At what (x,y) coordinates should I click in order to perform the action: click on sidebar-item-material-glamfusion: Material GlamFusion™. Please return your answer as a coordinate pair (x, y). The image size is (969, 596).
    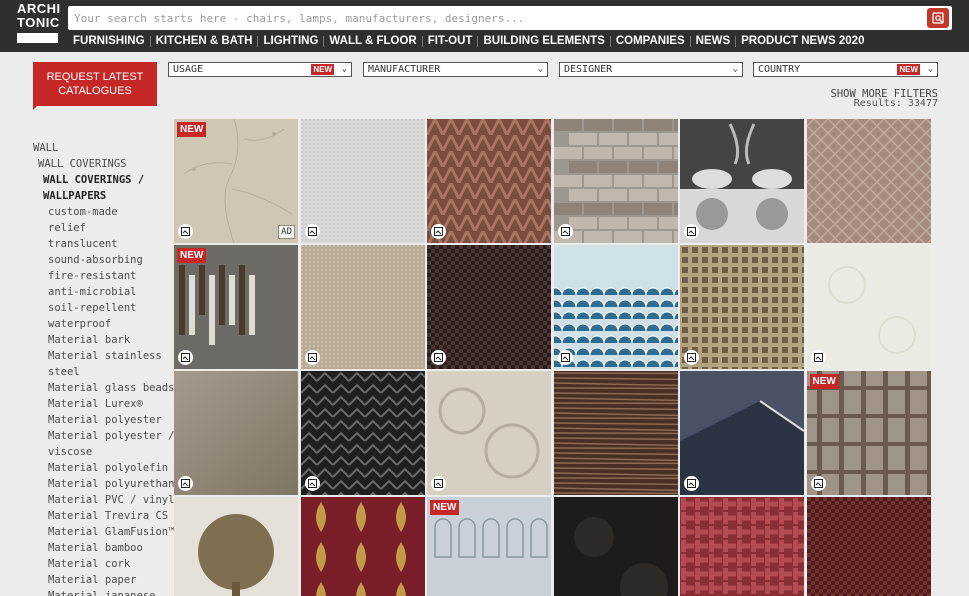
    Looking at the image, I should click on (107, 532).